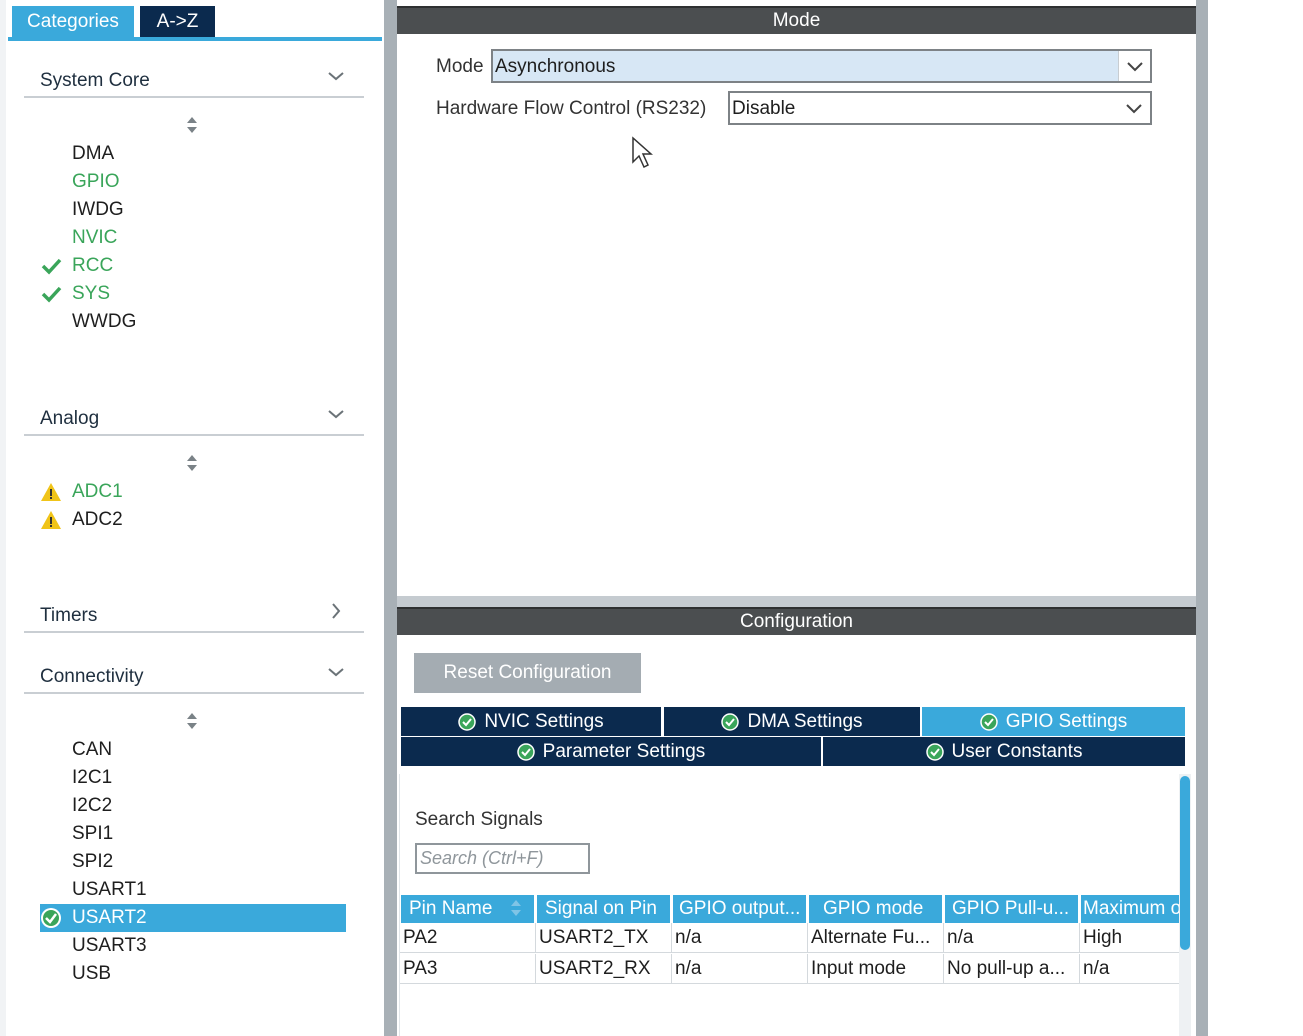  What do you see at coordinates (876, 969) in the screenshot?
I see `table-cell: Input mode` at bounding box center [876, 969].